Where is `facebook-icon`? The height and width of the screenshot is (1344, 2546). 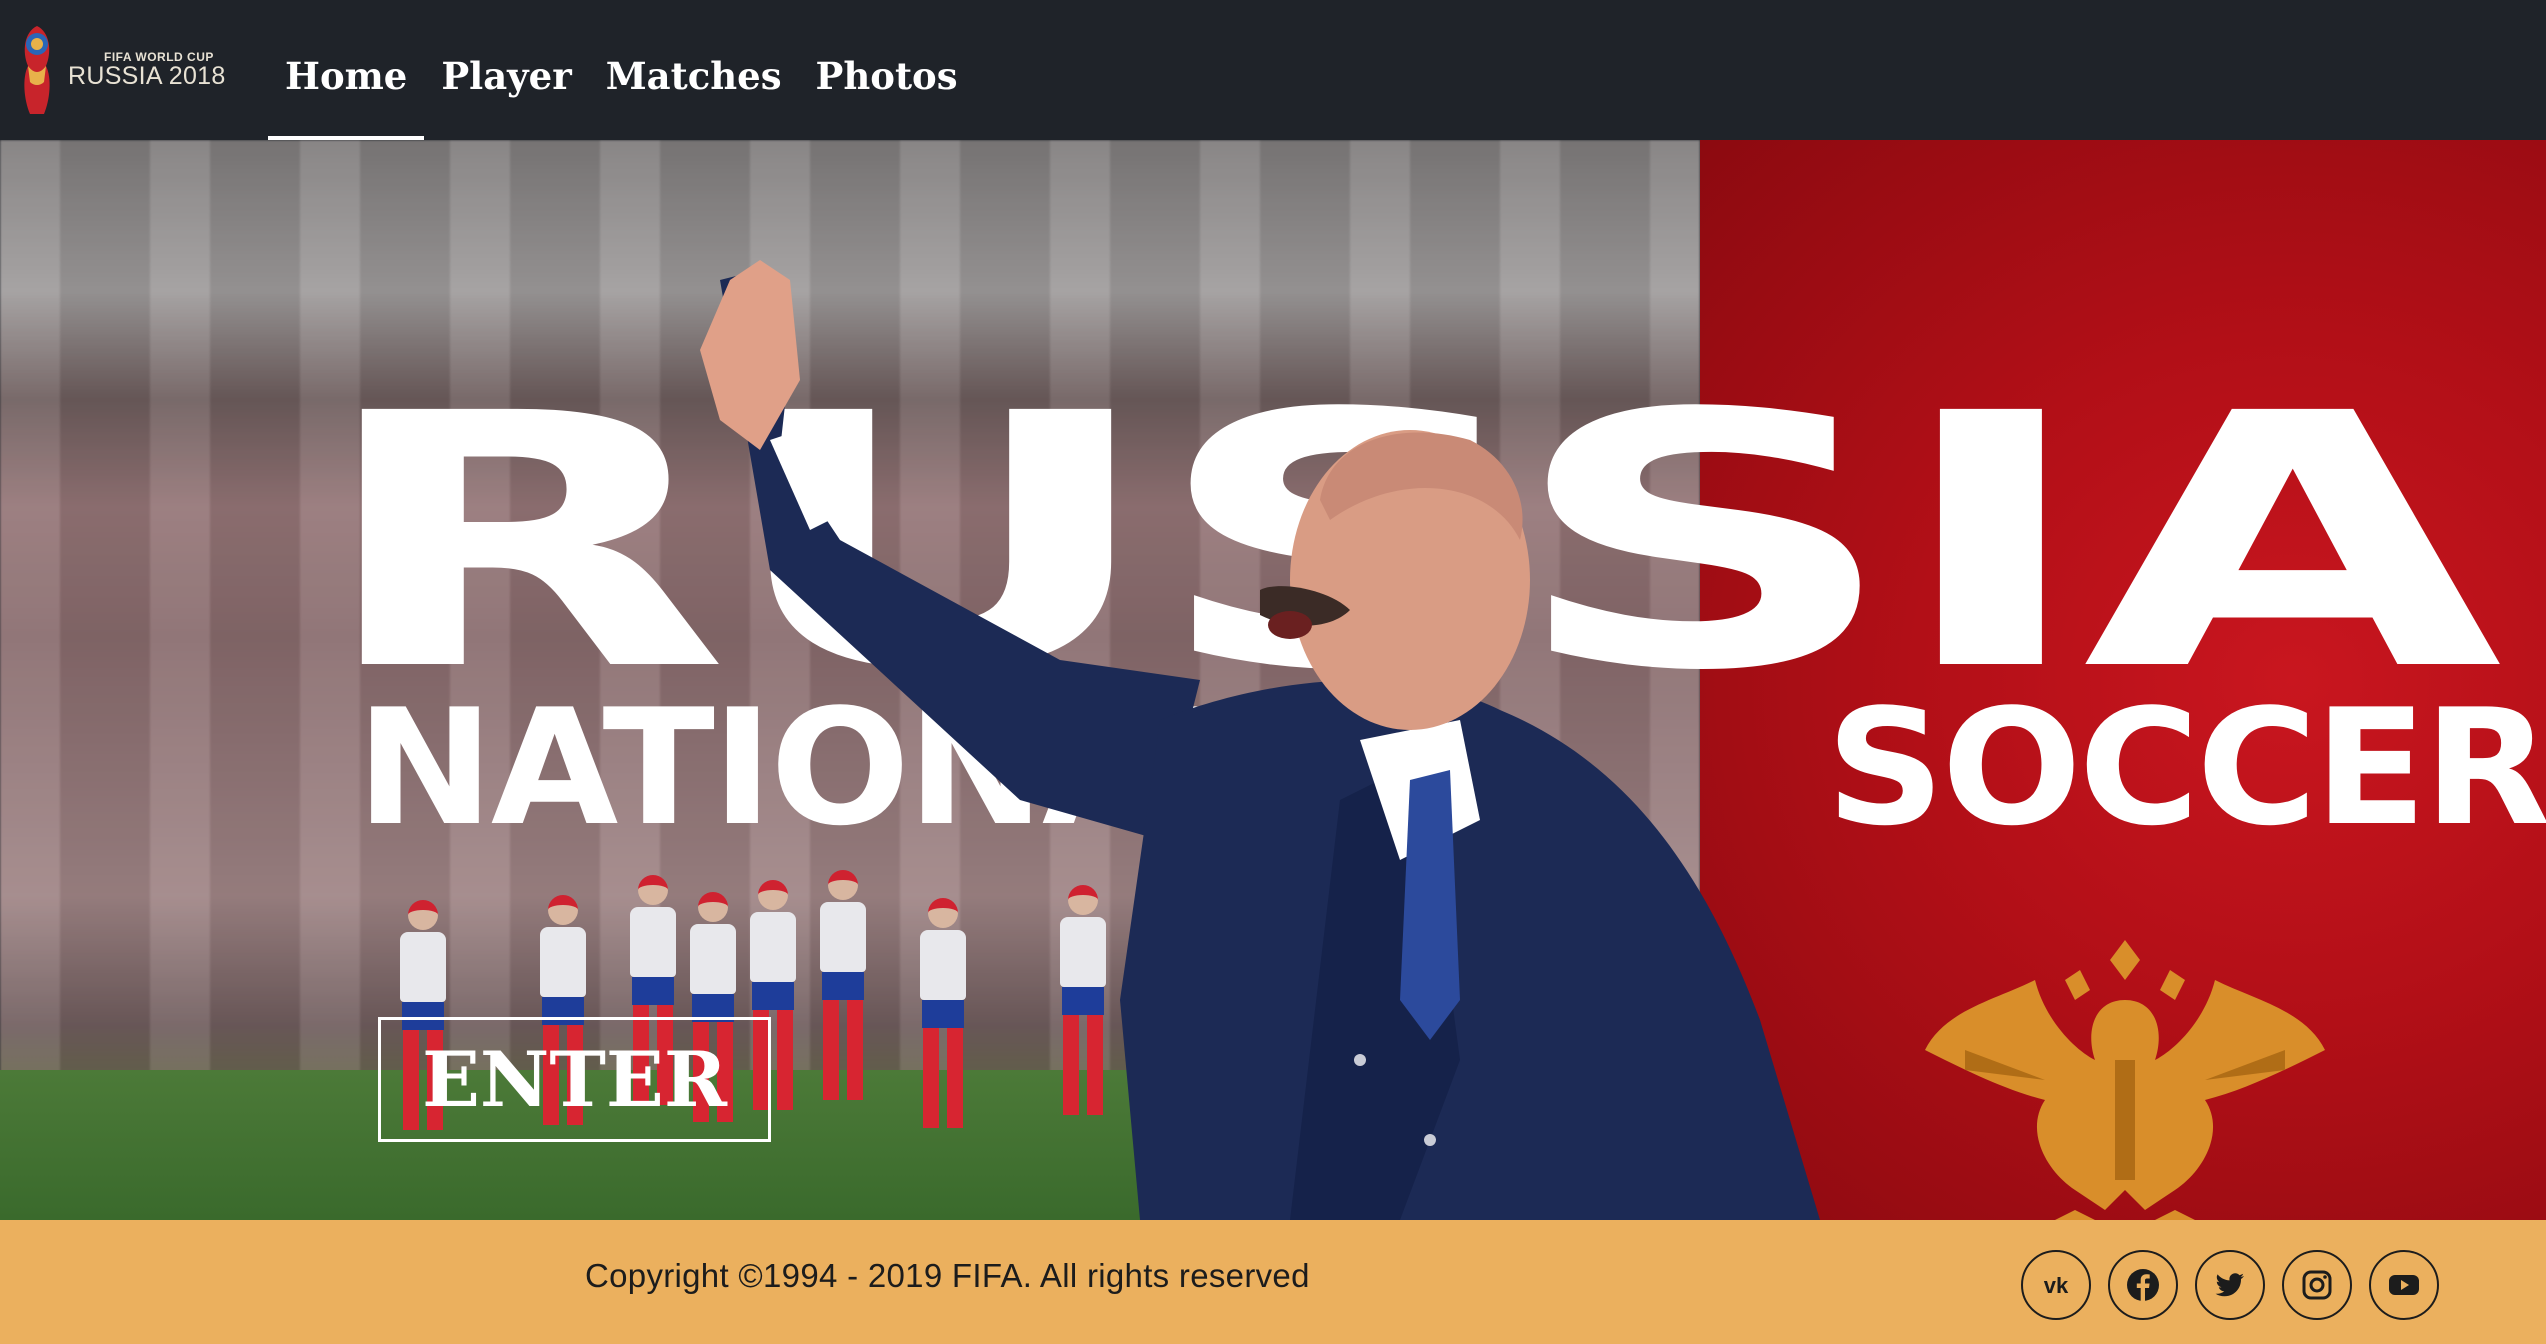 facebook-icon is located at coordinates (2143, 1285).